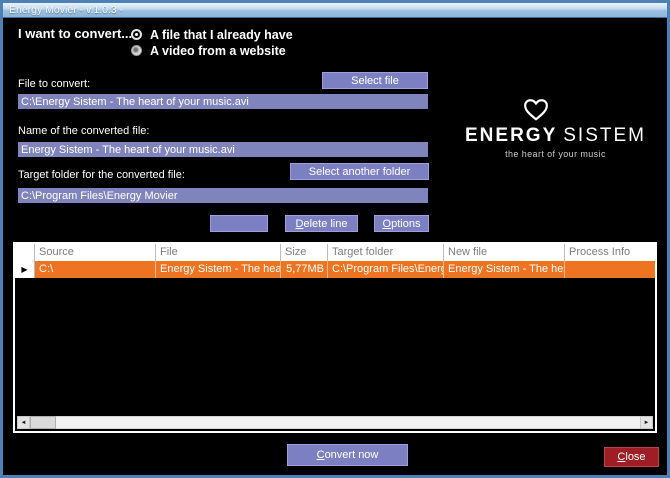 This screenshot has width=670, height=478. I want to click on convert-mnemonic: C, so click(320, 455).